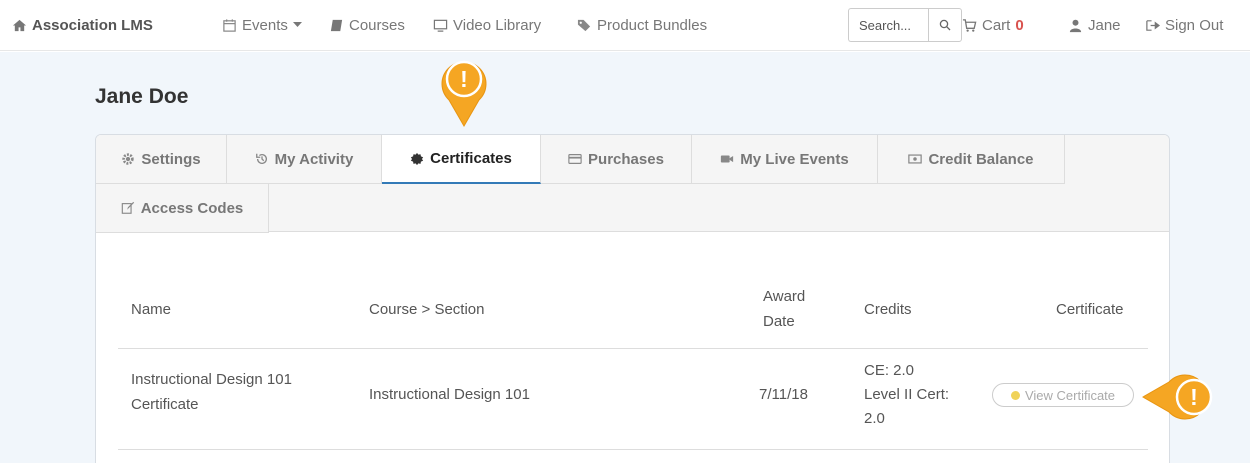  Describe the element at coordinates (1194, 25) in the screenshot. I see `nav-sign-out-label: Sign Out` at that location.